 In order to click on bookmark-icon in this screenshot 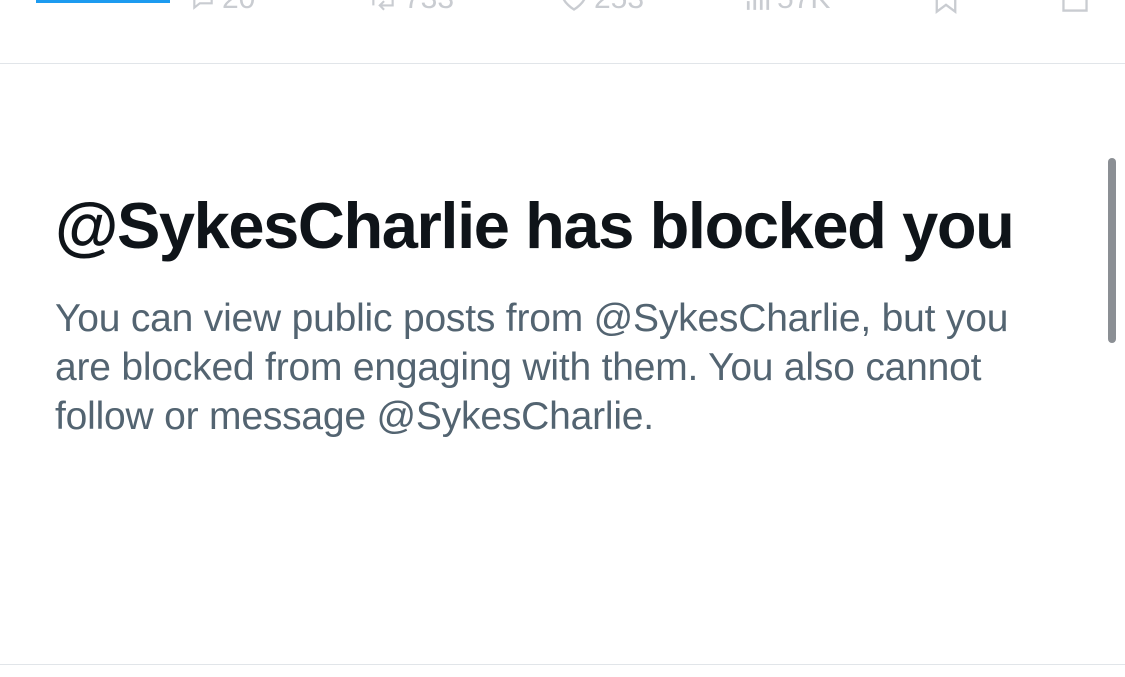, I will do `click(946, 7)`.